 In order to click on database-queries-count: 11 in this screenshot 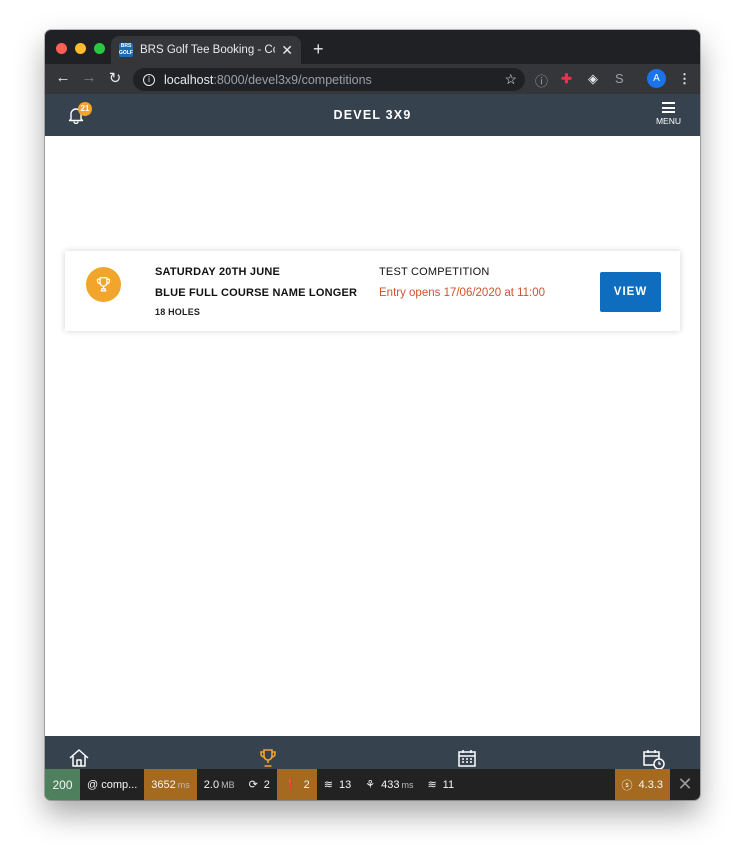, I will do `click(448, 784)`.